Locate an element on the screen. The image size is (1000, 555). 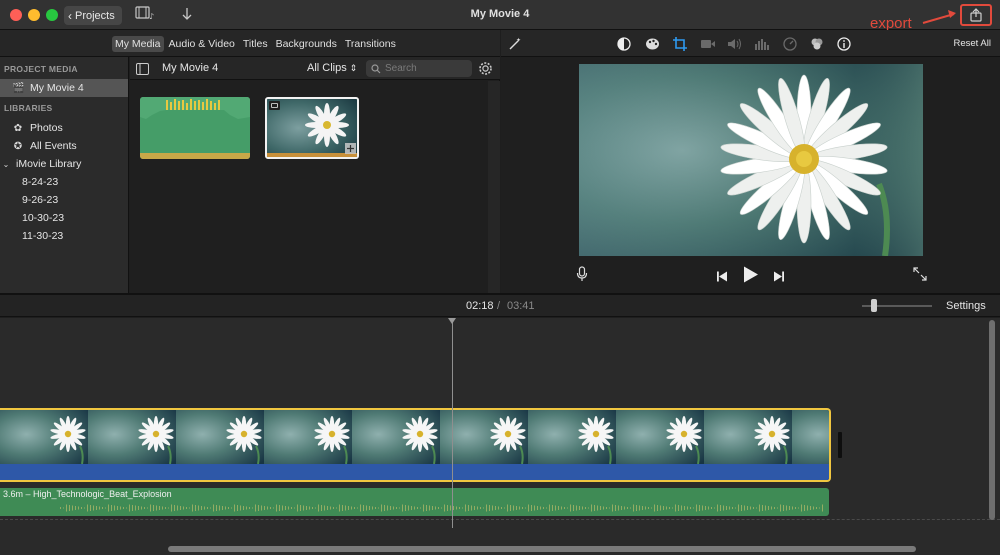
crop-icon is located at coordinates (680, 44).